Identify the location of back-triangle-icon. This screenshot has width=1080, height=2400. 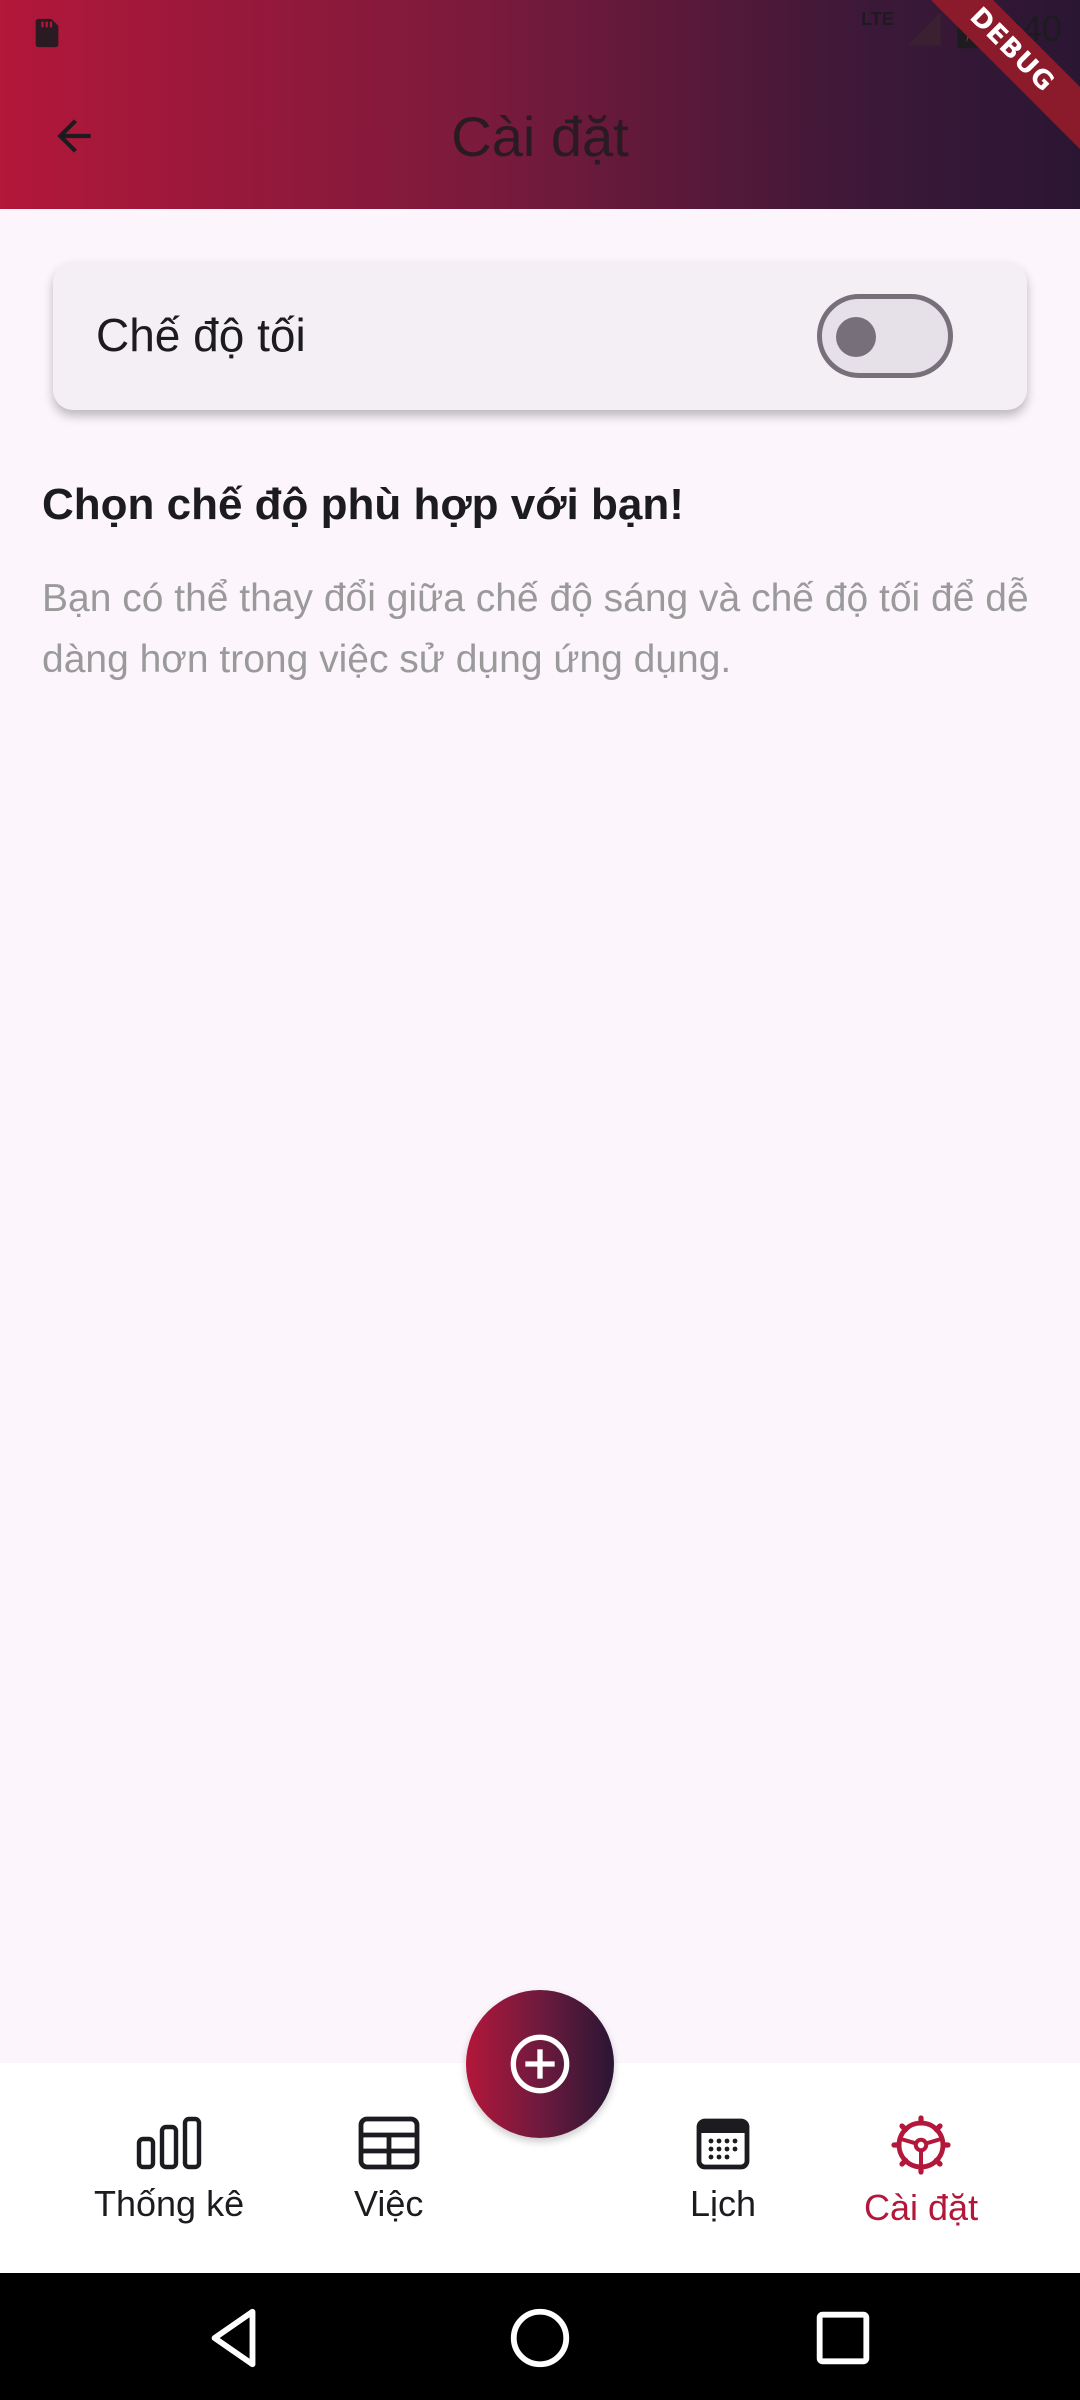
(235, 2338).